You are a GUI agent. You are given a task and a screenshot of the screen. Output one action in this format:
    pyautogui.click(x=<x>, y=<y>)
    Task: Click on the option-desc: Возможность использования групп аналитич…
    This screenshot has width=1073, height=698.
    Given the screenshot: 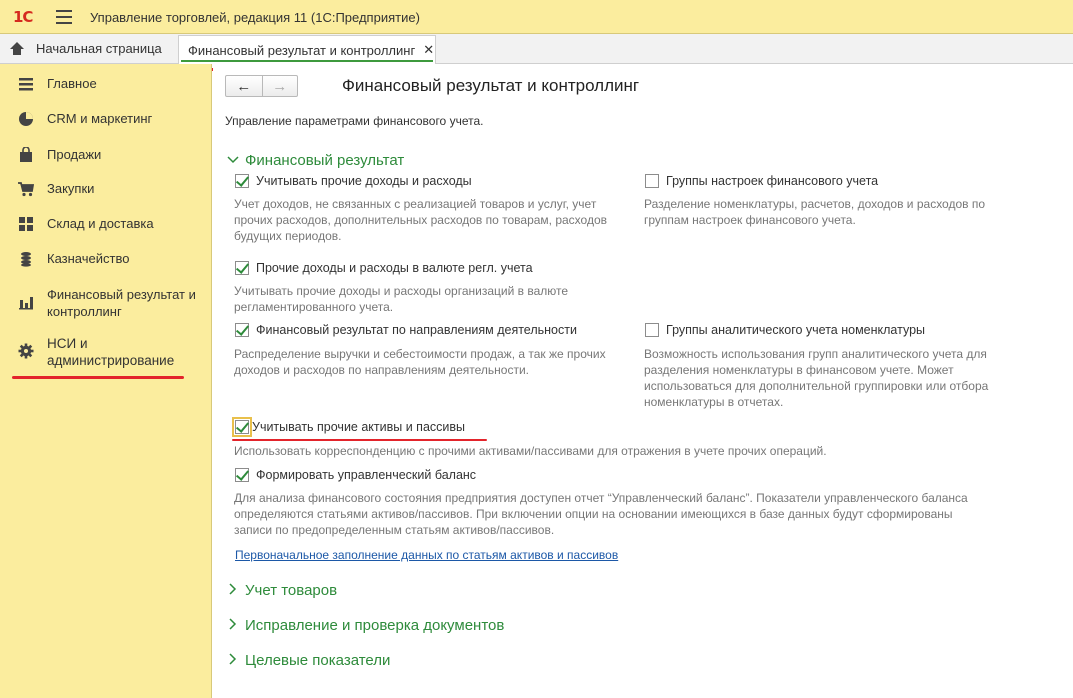 What is the action you would take?
    pyautogui.click(x=816, y=378)
    